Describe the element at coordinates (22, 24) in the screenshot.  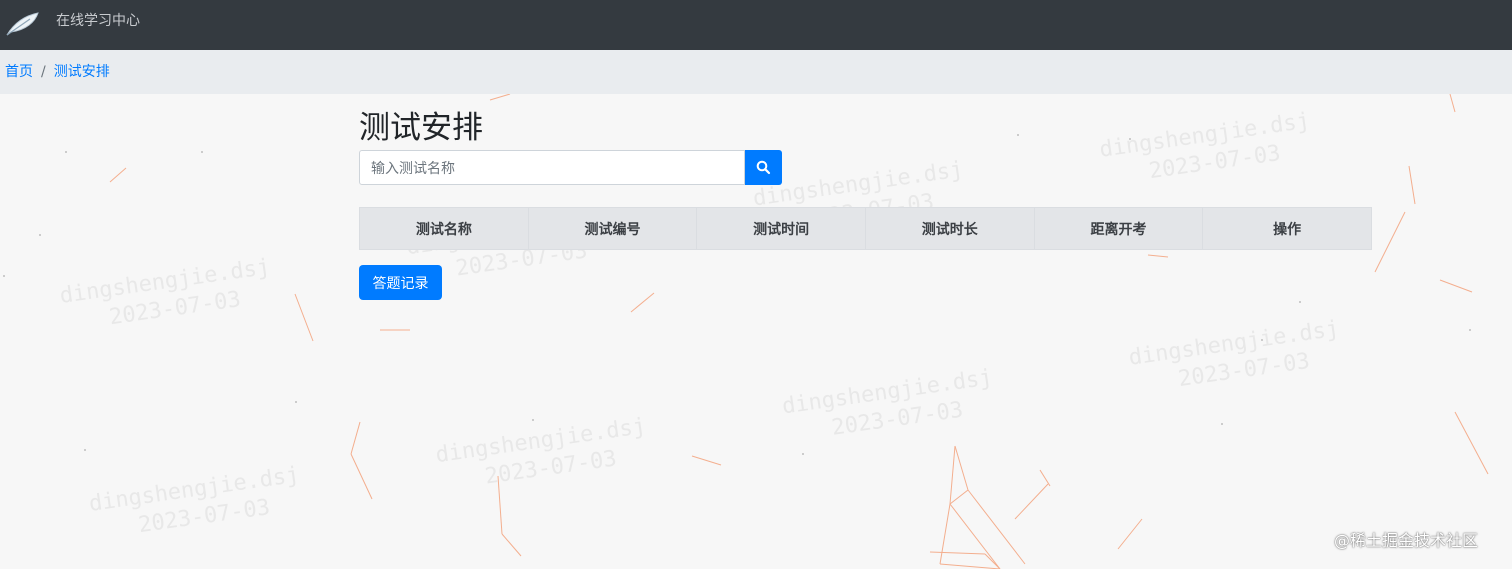
I see `feather-logo-icon` at that location.